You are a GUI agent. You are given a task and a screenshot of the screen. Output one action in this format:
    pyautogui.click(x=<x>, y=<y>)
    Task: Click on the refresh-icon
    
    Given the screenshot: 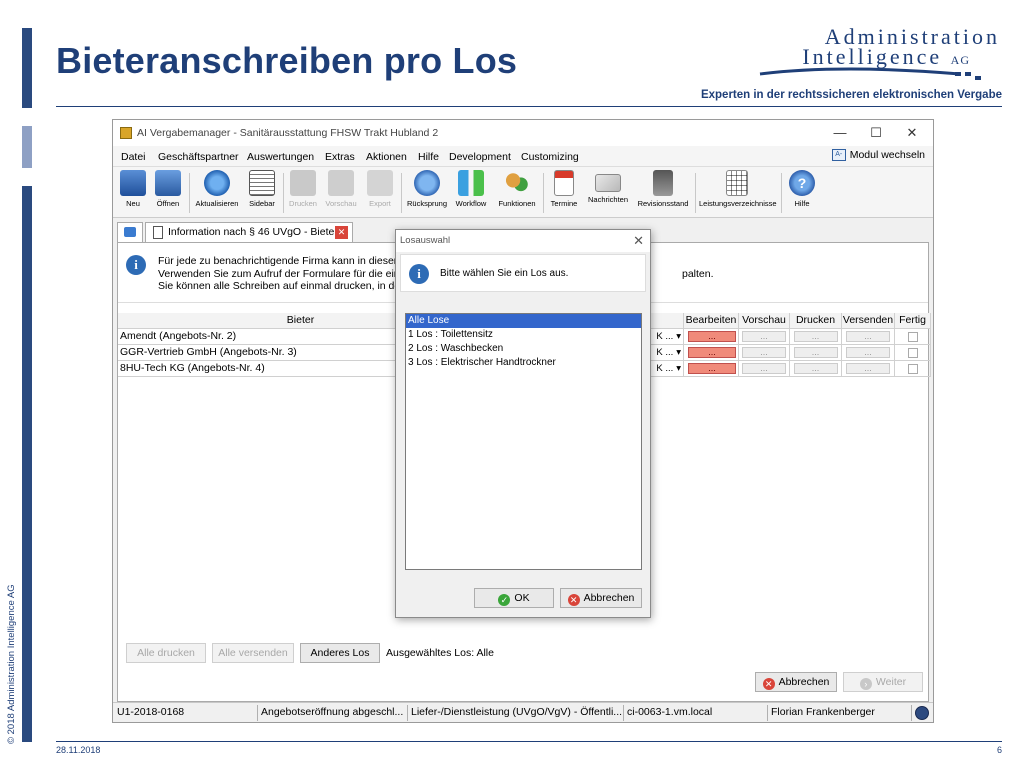 What is the action you would take?
    pyautogui.click(x=217, y=183)
    